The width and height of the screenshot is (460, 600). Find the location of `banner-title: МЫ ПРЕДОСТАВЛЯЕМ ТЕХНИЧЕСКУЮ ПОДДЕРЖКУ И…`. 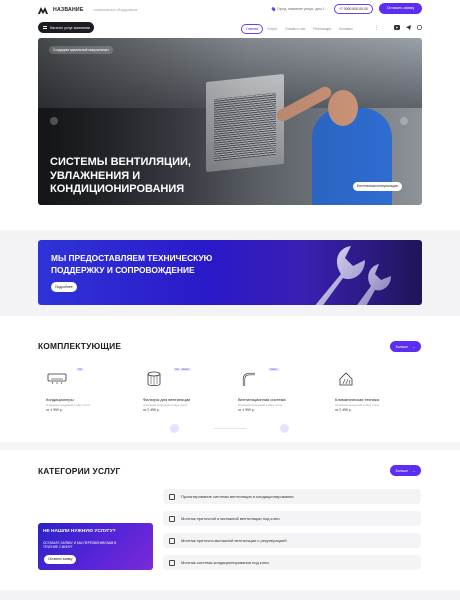

banner-title: МЫ ПРЕДОСТАВЛЯЕМ ТЕХНИЧЕСКУЮ ПОДДЕРЖКУ И… is located at coordinates (132, 264).